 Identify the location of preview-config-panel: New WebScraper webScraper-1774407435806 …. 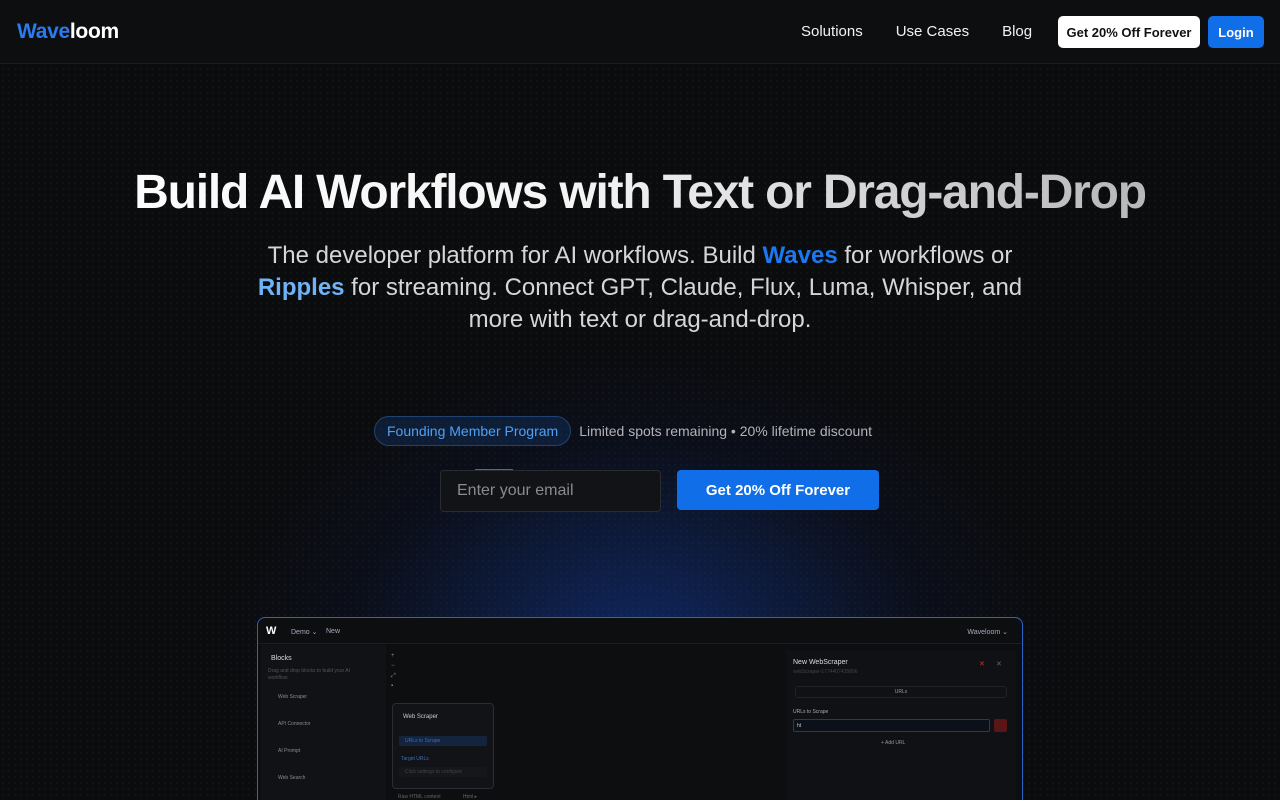
(901, 725).